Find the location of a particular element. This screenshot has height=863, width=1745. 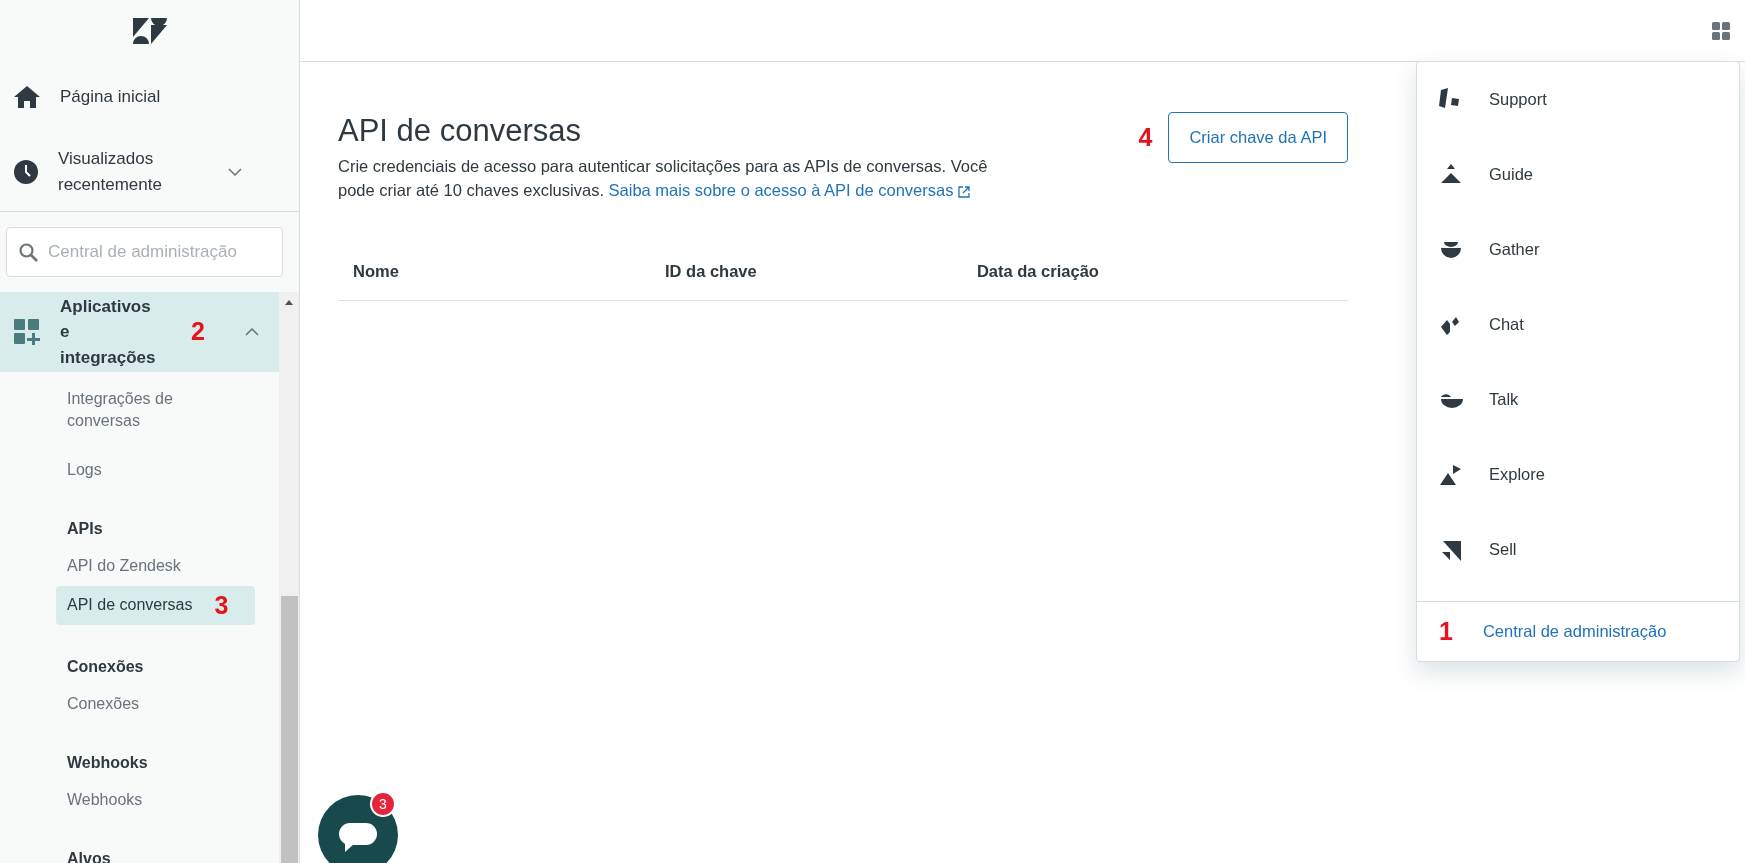

scroll-up-arrow-icon is located at coordinates (289, 302).